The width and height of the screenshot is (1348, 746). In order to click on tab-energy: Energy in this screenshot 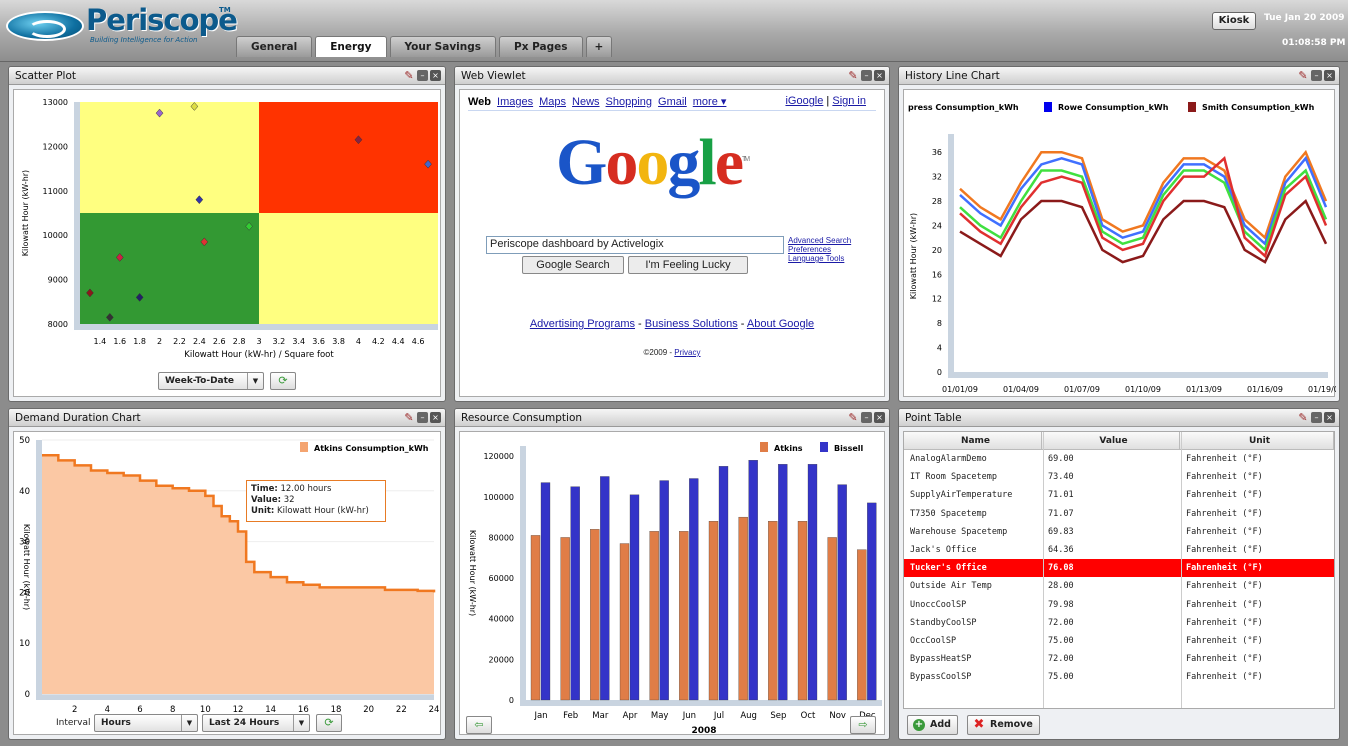, I will do `click(351, 46)`.